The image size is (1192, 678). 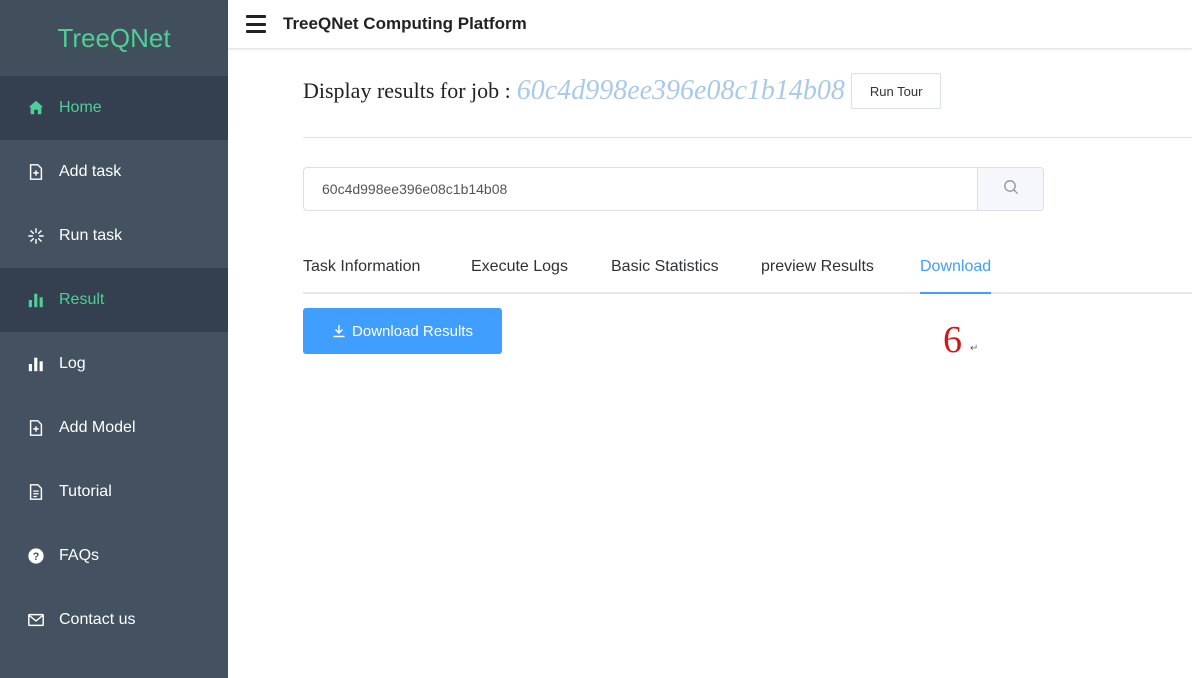 I want to click on brand-logo: TreeQNet, so click(x=114, y=38).